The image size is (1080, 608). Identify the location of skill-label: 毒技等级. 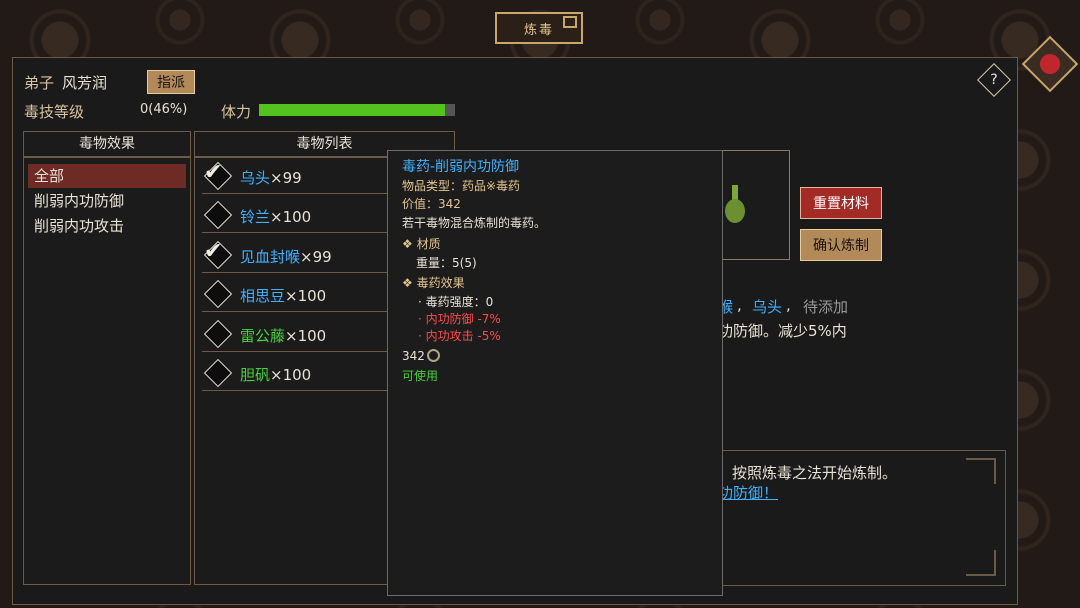
(54, 112).